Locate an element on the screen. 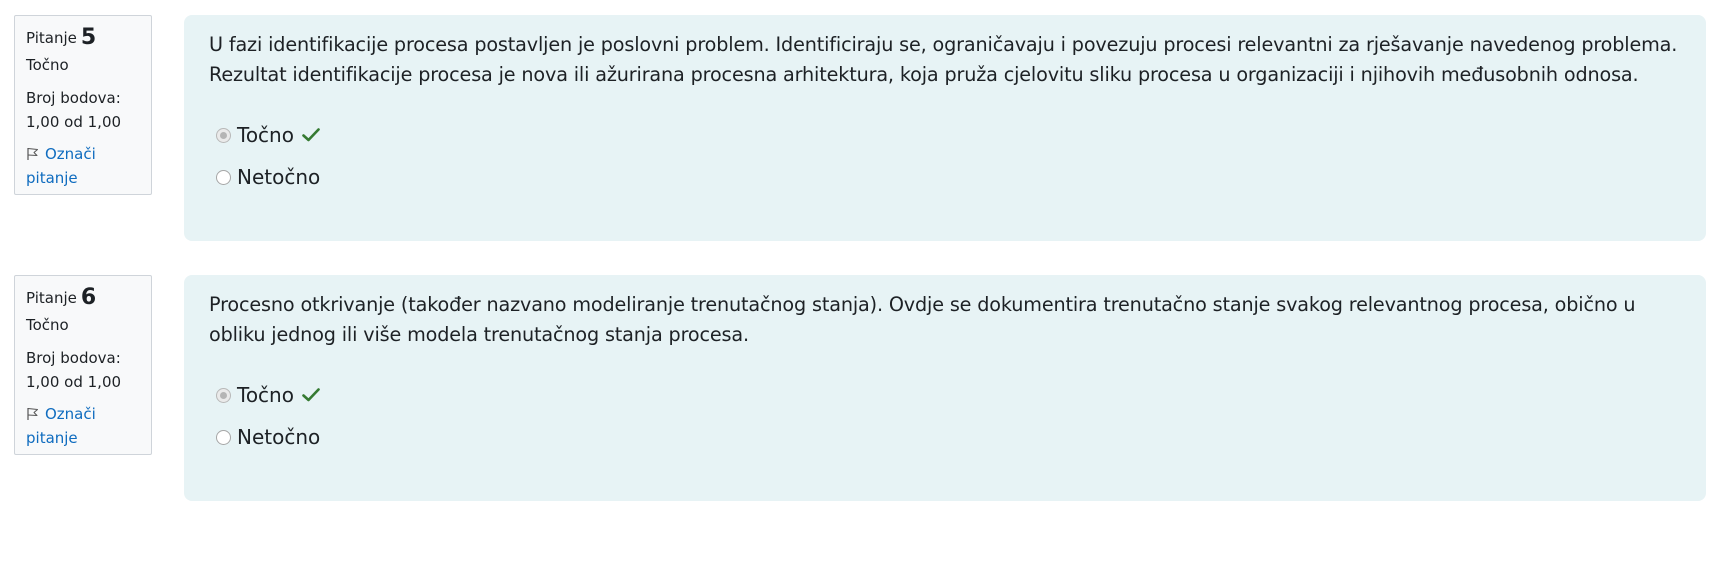 This screenshot has width=1718, height=565. question-number: 5 is located at coordinates (88, 37).